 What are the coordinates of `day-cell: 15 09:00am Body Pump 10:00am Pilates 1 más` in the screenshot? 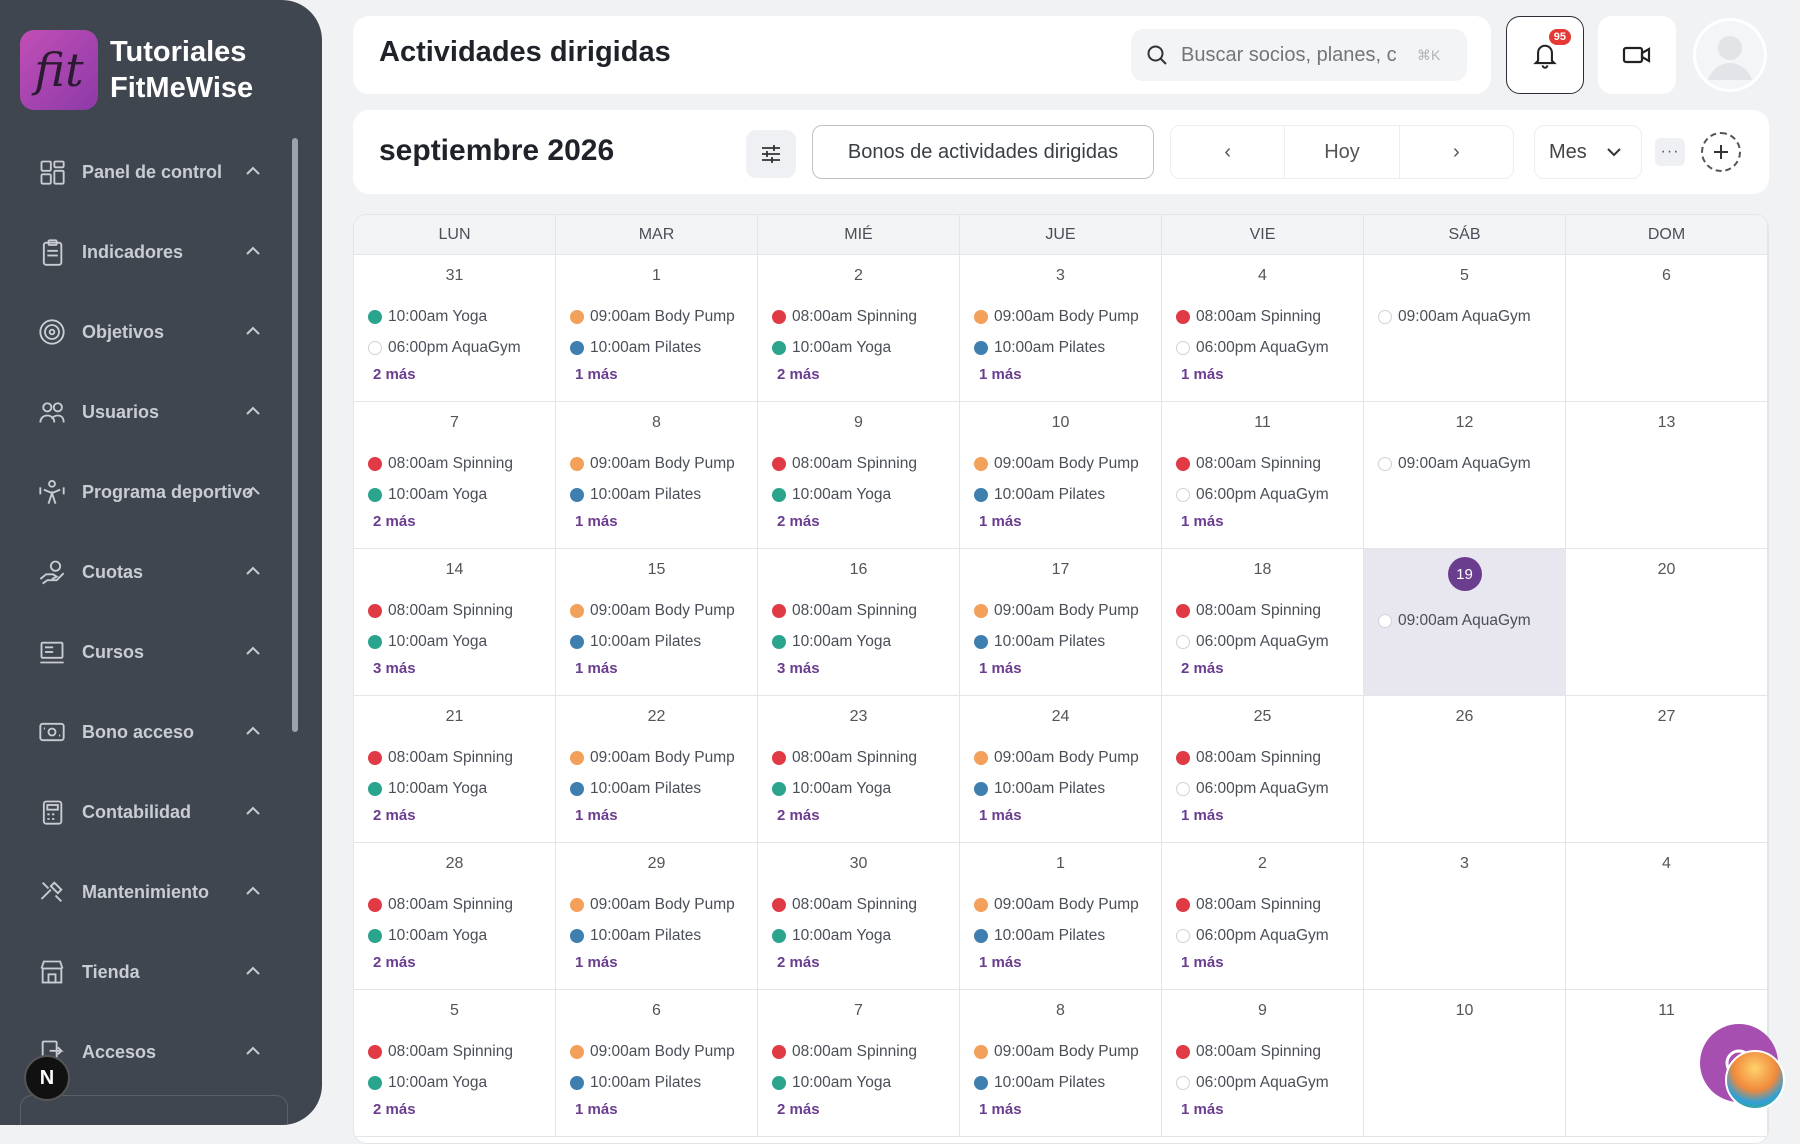 It's located at (657, 622).